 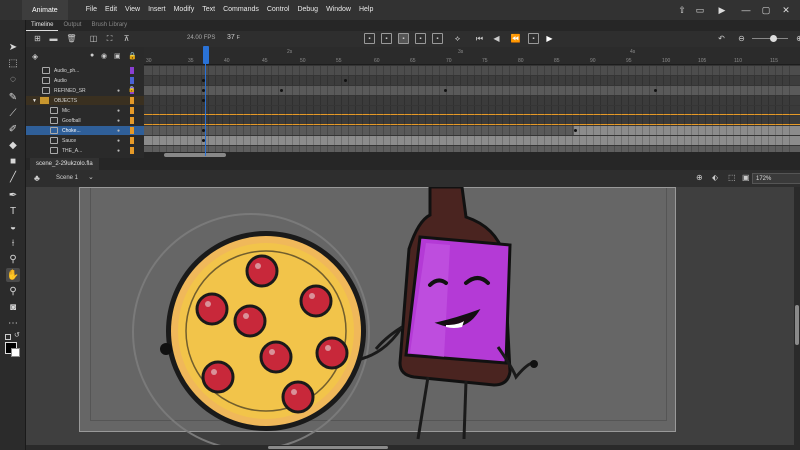 What do you see at coordinates (241, 10) in the screenshot?
I see `menu-commands: Commands` at bounding box center [241, 10].